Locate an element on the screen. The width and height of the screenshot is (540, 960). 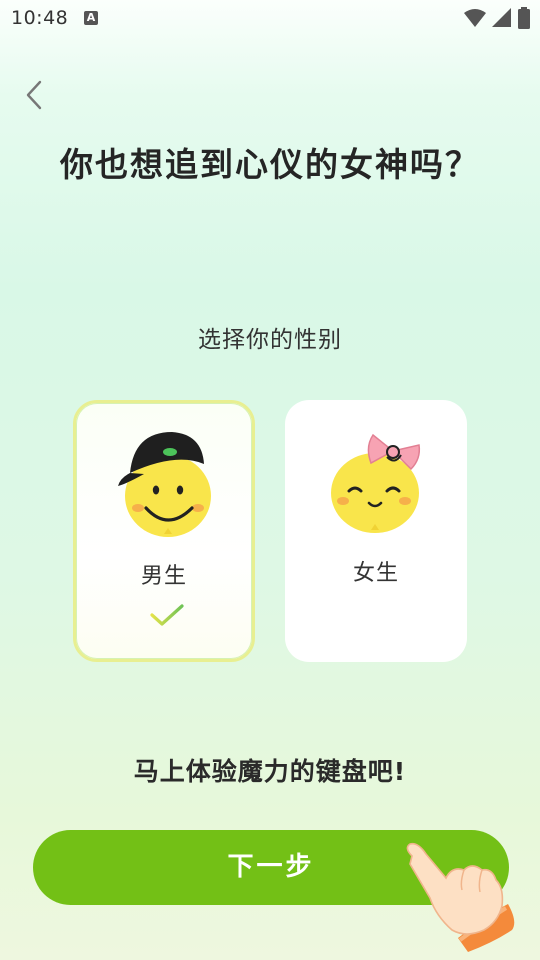
status-time: 10:48 is located at coordinates (40, 18).